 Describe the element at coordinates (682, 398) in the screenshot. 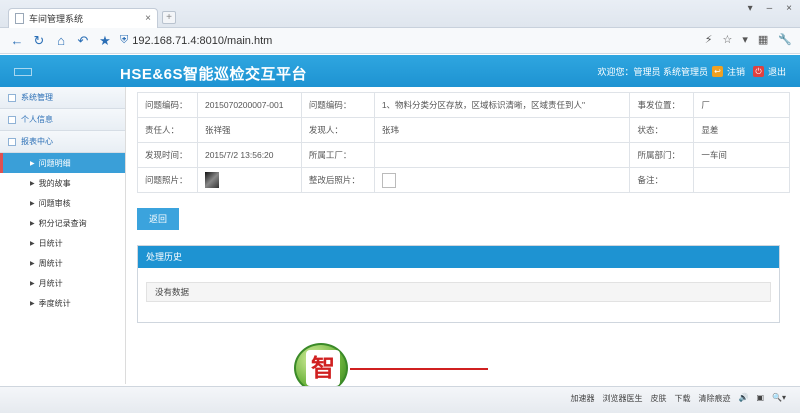

I see `download-button: 下载` at that location.